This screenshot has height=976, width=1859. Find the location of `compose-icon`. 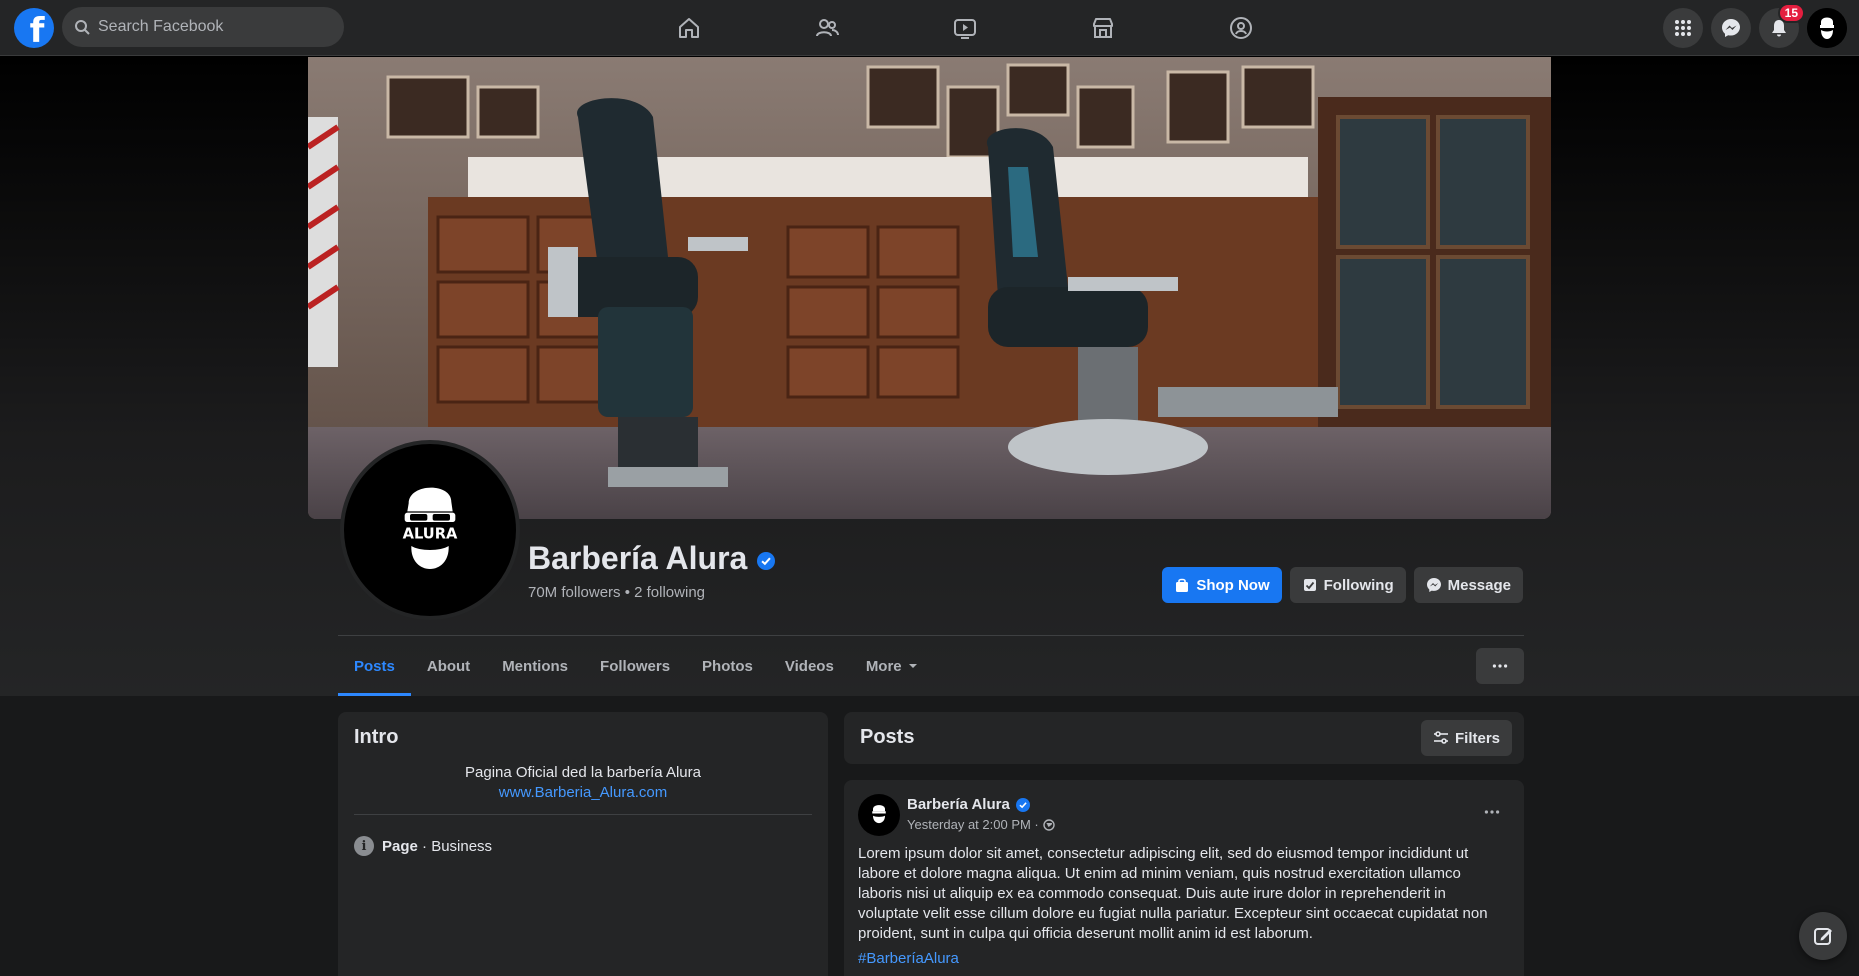

compose-icon is located at coordinates (1823, 936).